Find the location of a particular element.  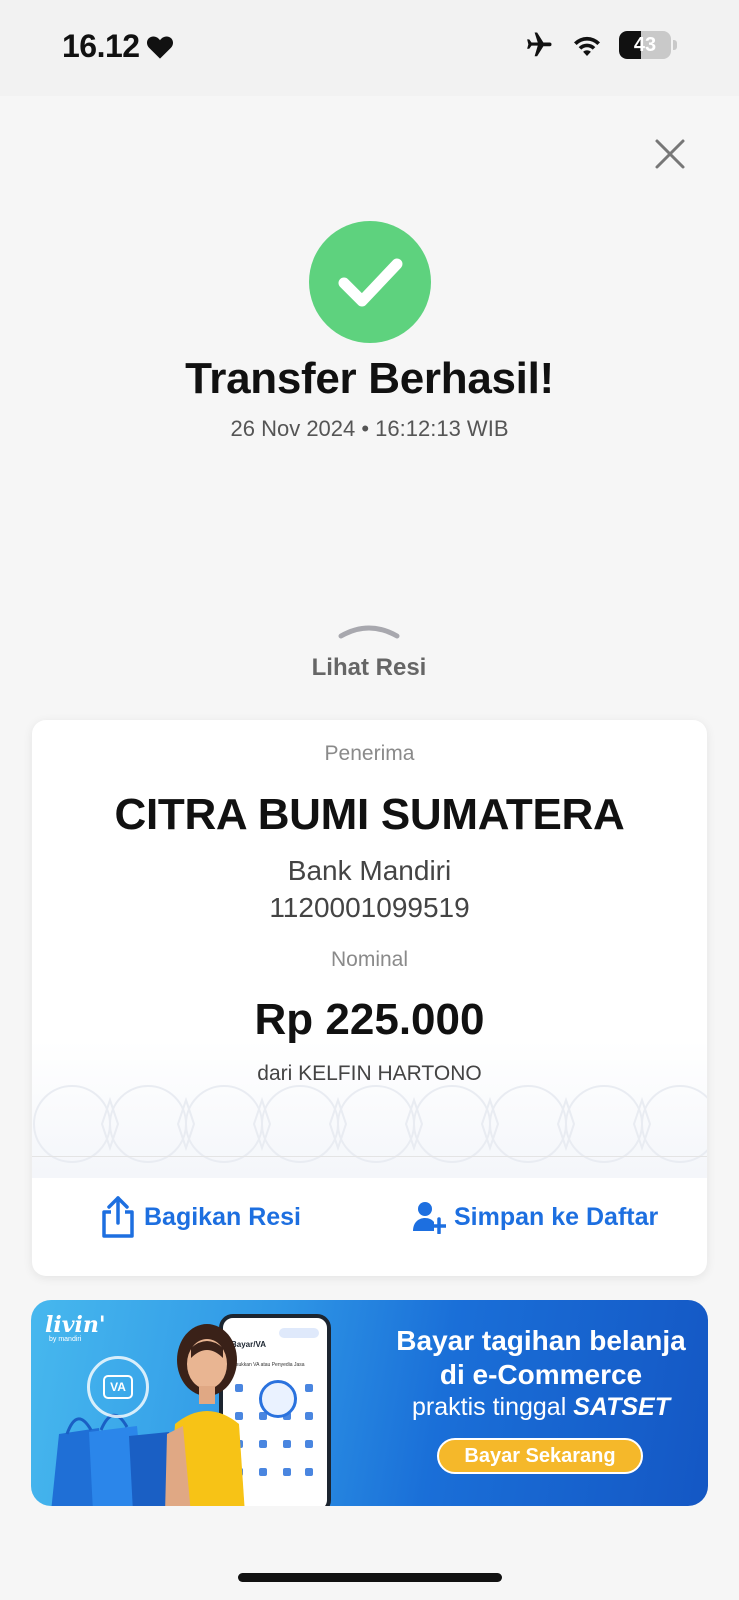

save-to-list-button: Simpan ke Daftar is located at coordinates (535, 1217).